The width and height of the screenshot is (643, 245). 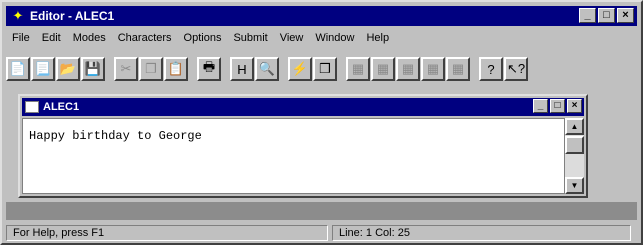 I want to click on workspace-background, so click(x=321, y=211).